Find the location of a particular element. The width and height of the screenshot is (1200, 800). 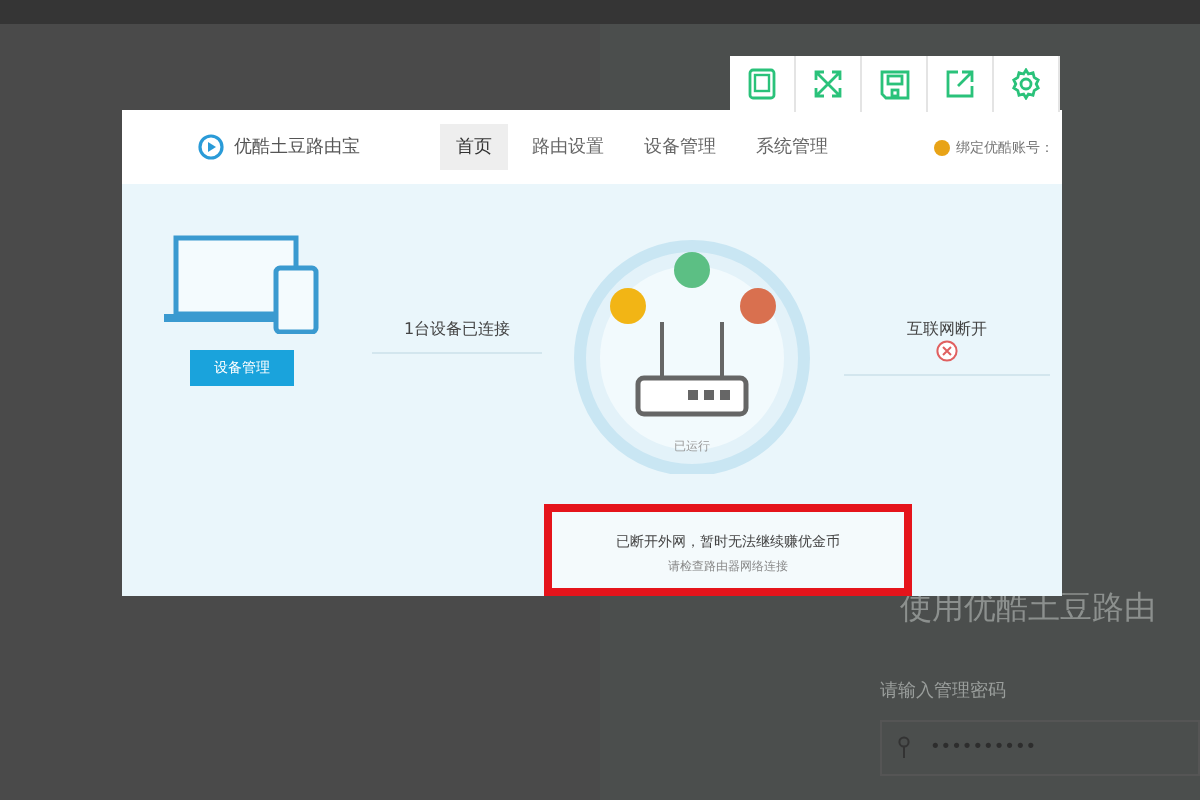

laptop-phone-icon is located at coordinates (242, 284).